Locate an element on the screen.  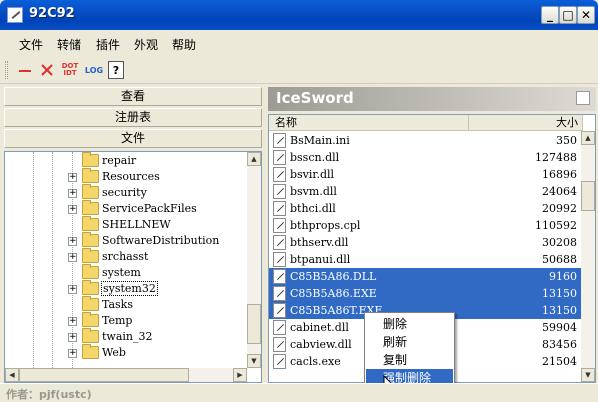
file-row: bthci.dll 20992 is located at coordinates (426, 208).